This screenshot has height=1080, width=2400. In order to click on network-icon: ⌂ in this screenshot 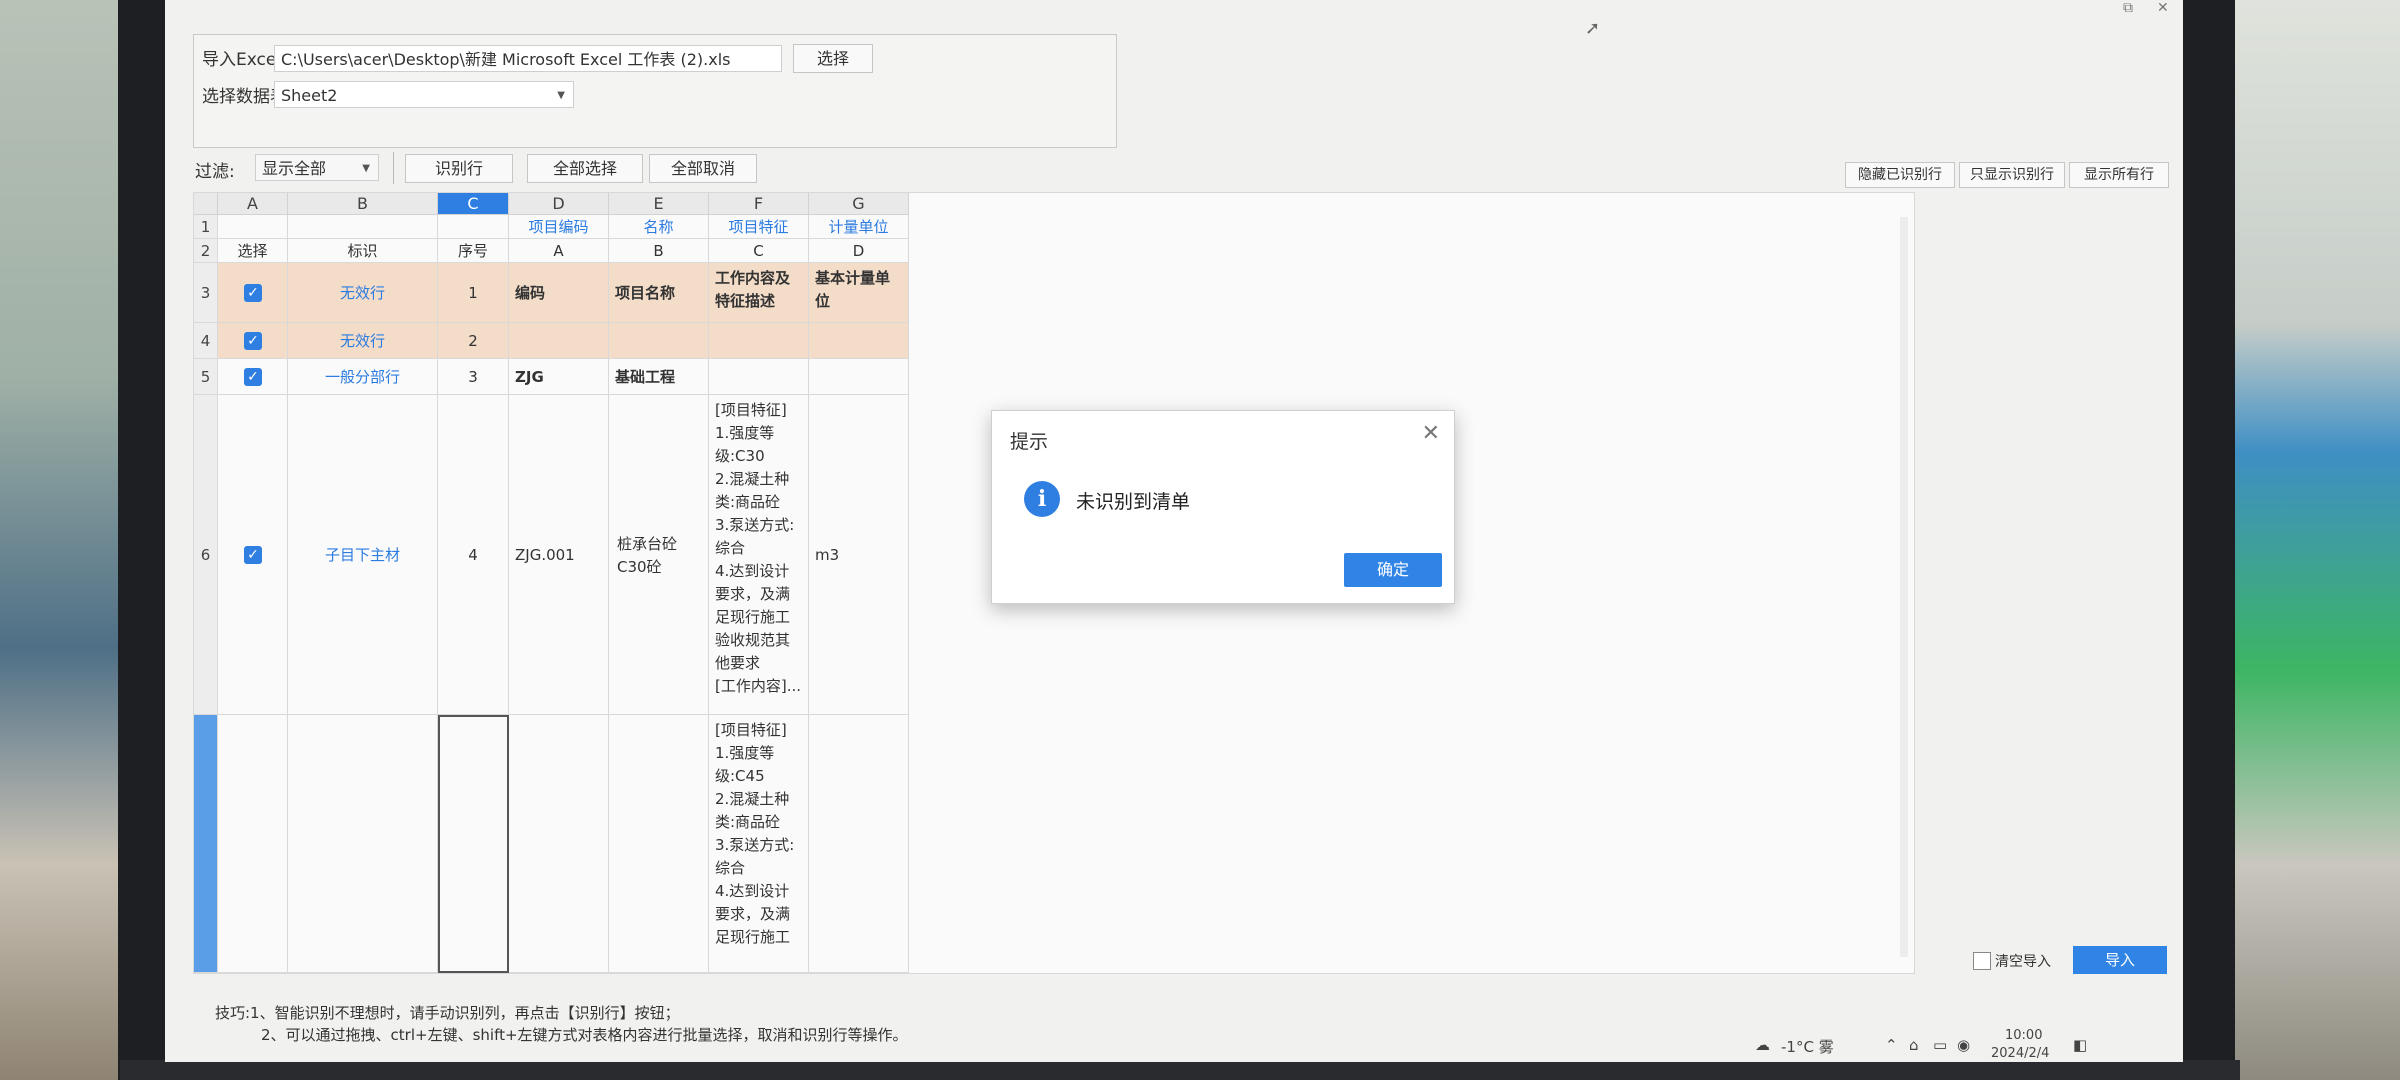, I will do `click(1914, 1045)`.